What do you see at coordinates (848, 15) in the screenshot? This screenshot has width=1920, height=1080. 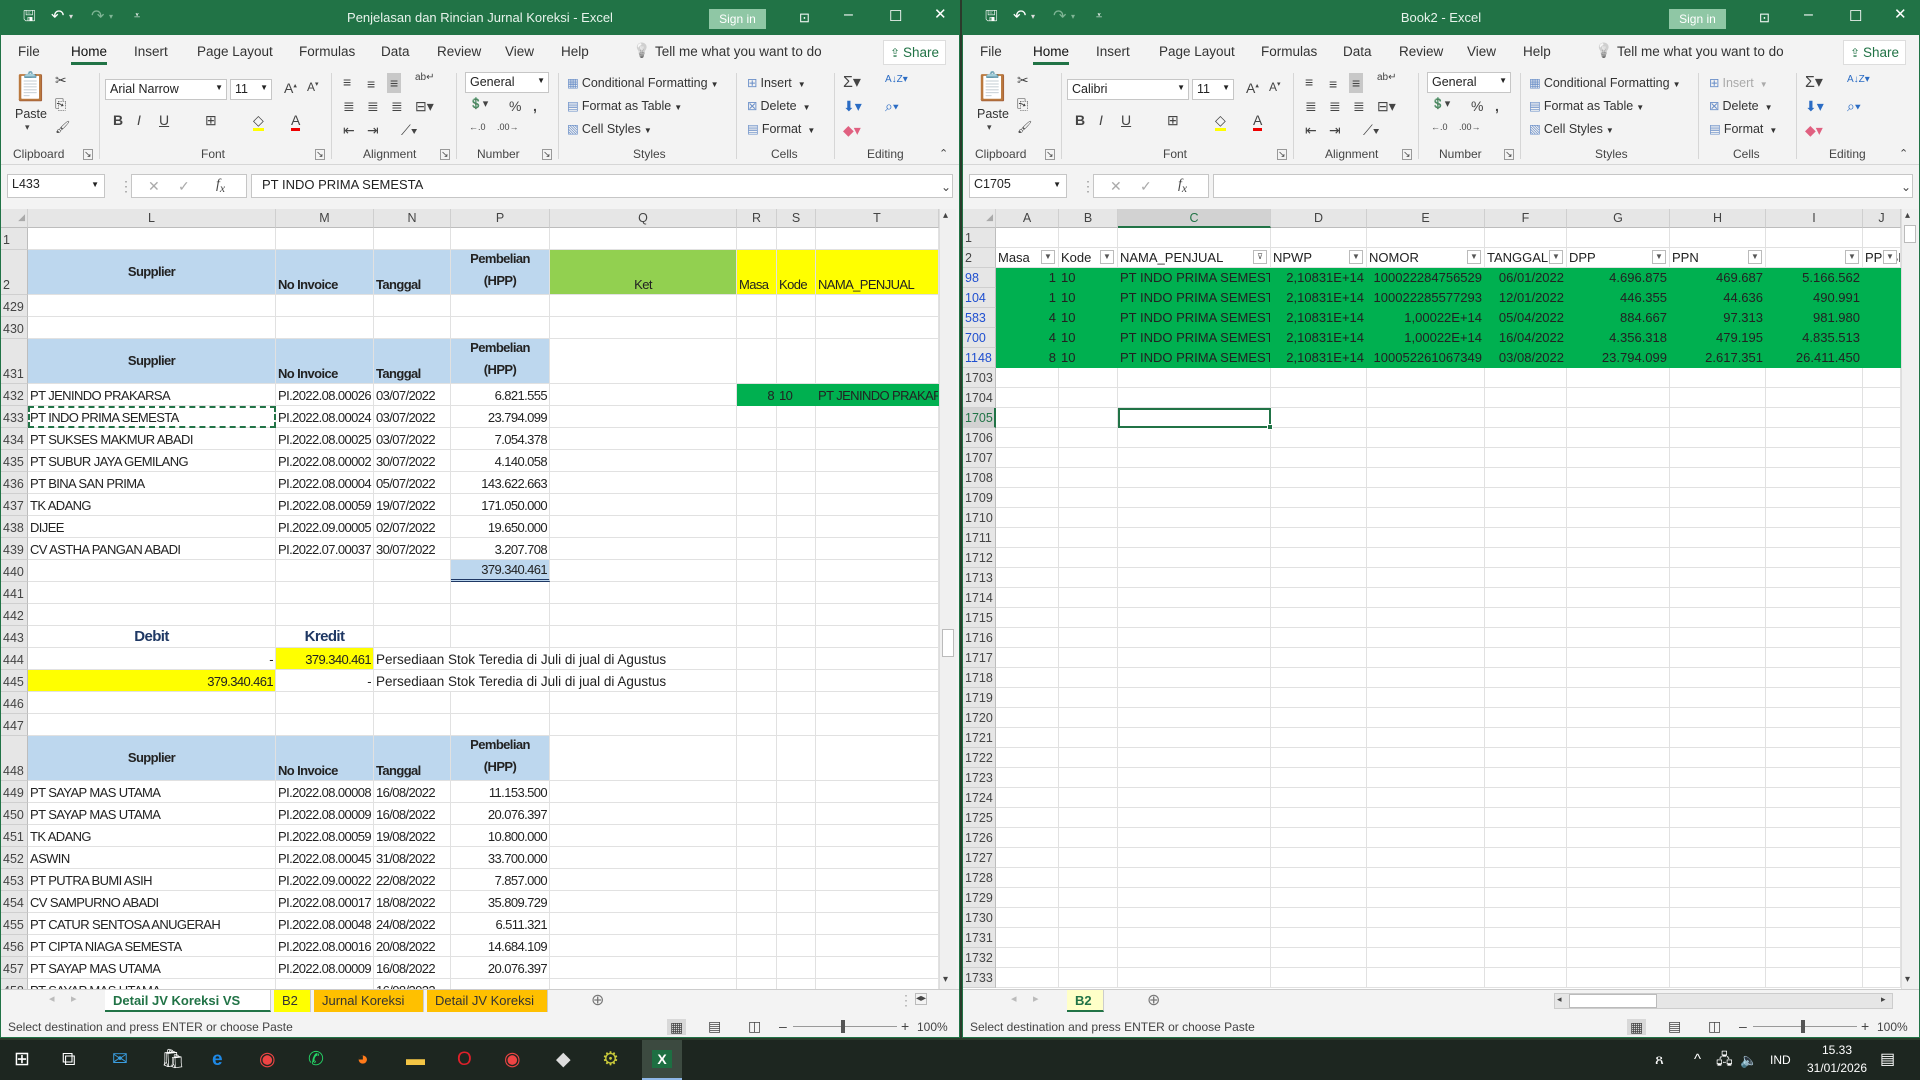 I see `minimize-icon: –` at bounding box center [848, 15].